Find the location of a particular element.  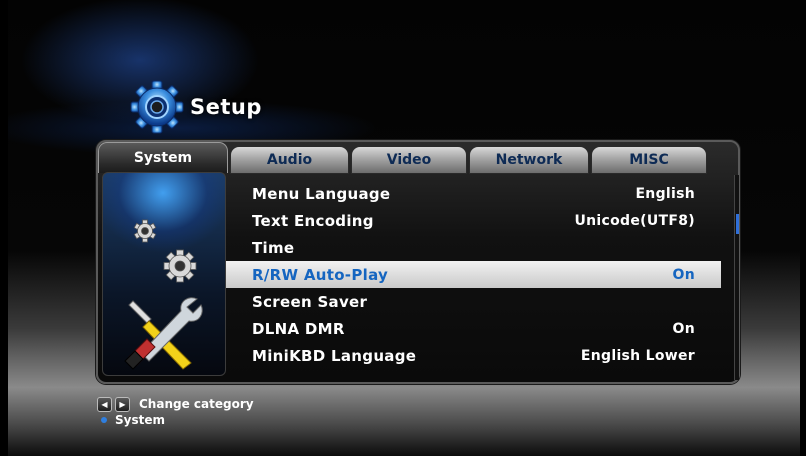

footer-hint: ◀ ▶ Change category System is located at coordinates (175, 412).